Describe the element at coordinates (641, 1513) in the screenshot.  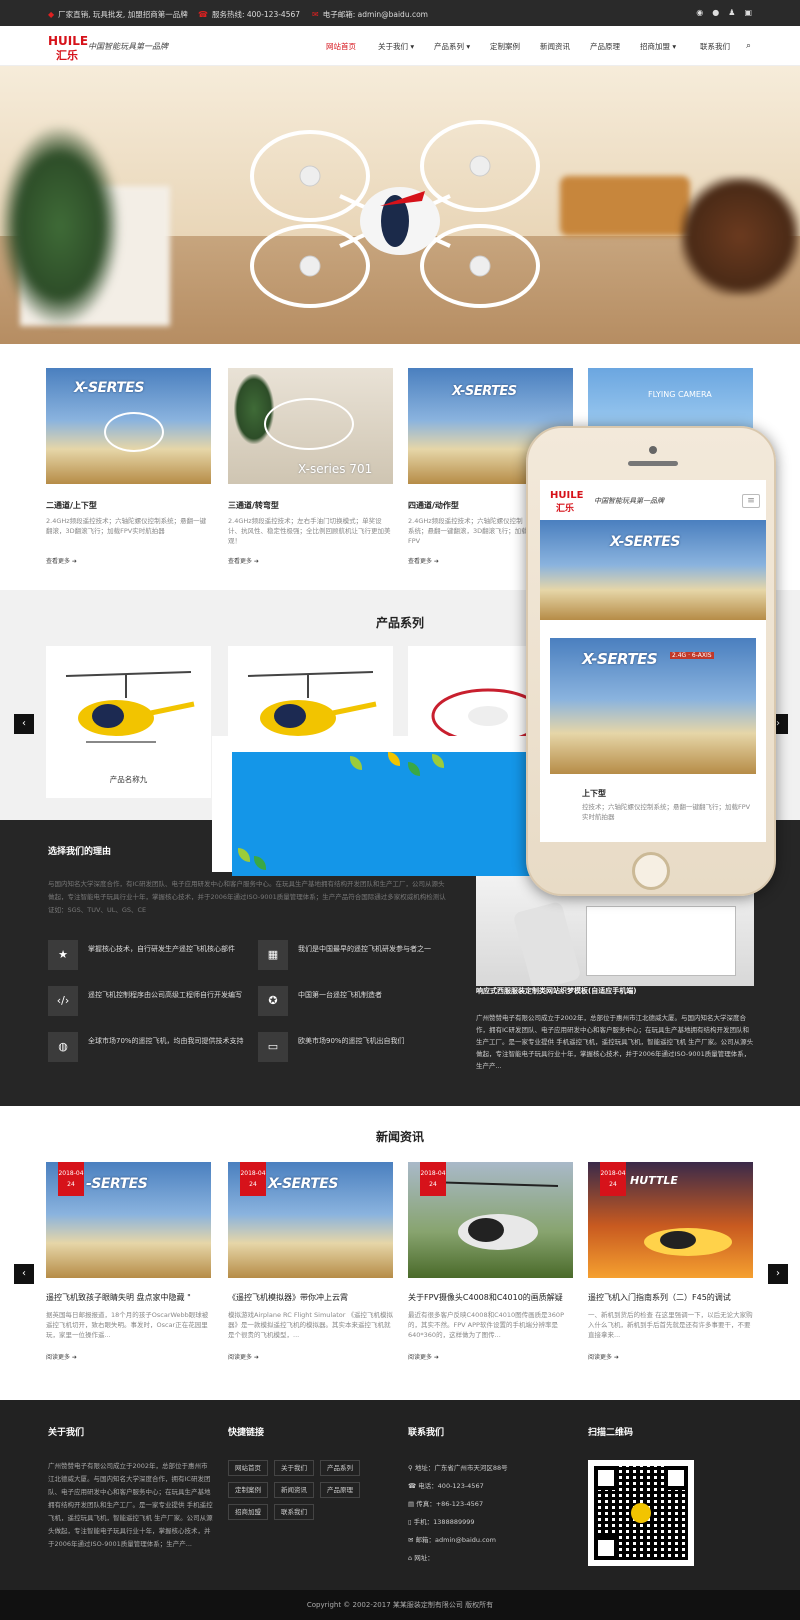
I see `qr-code` at that location.